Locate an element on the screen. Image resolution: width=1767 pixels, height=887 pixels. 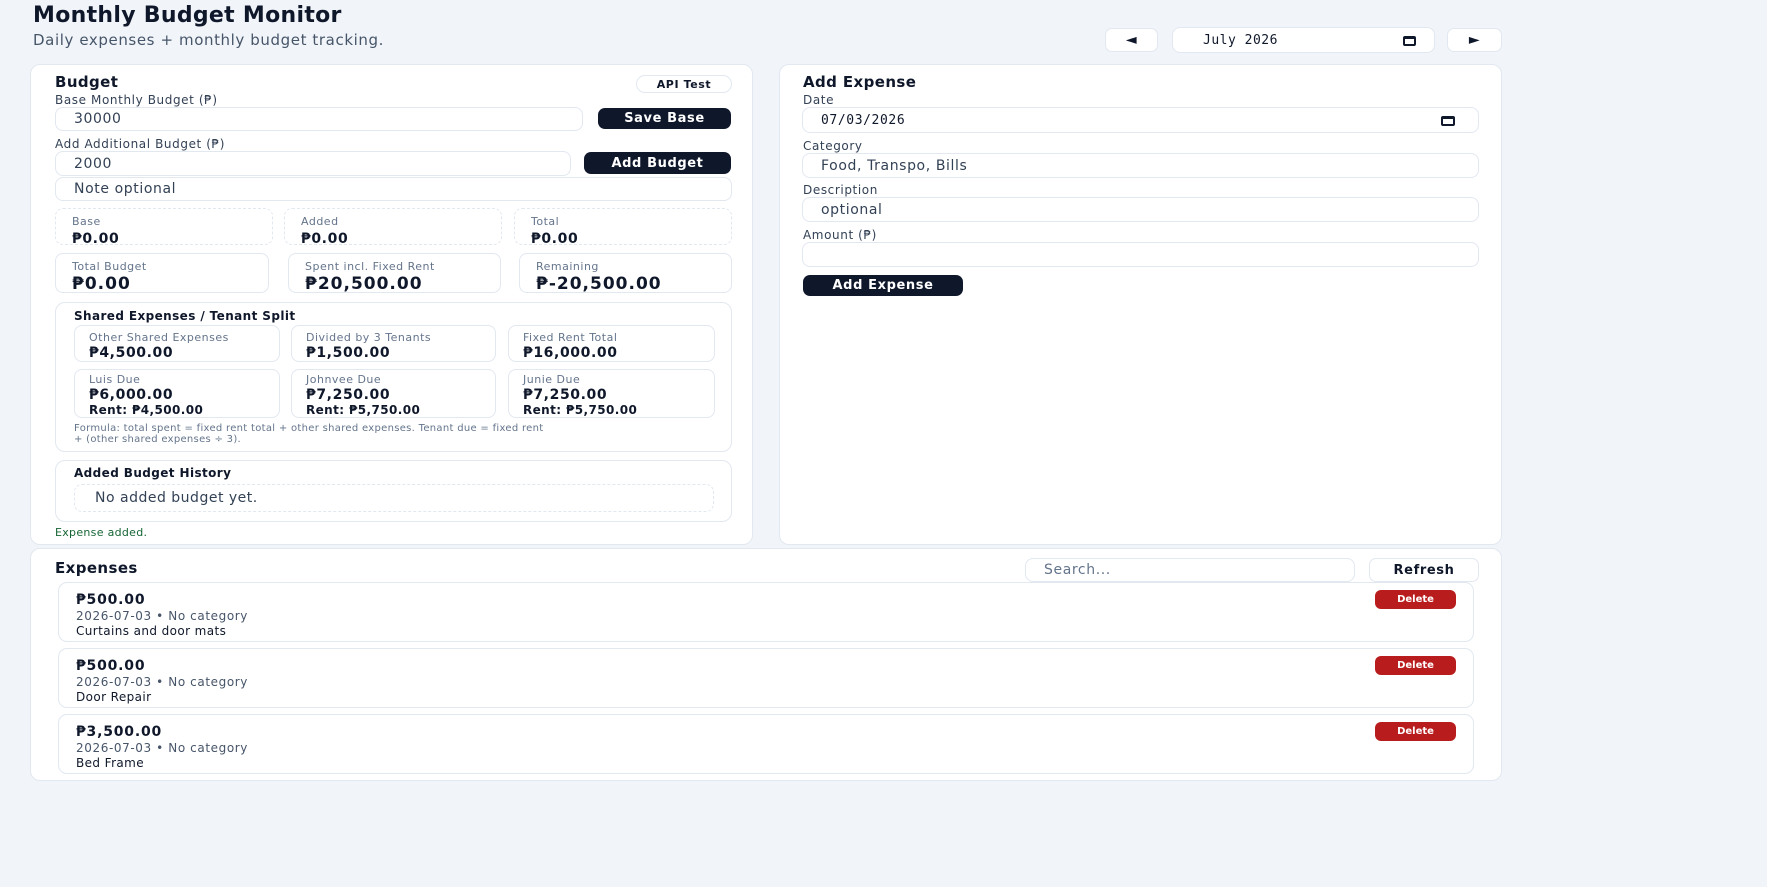
page-title: Monthly Budget Monitor is located at coordinates (187, 15).